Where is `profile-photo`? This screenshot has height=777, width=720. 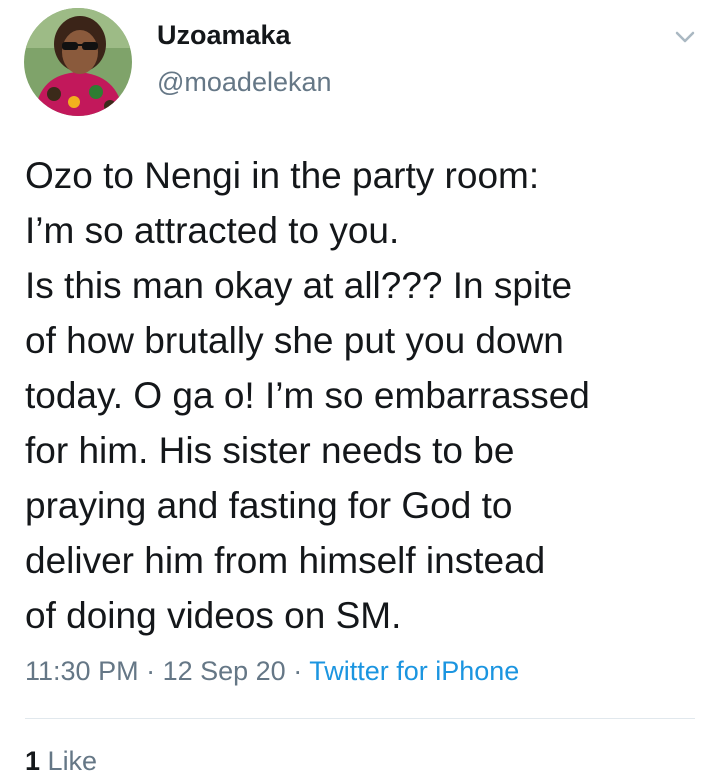
profile-photo is located at coordinates (78, 62).